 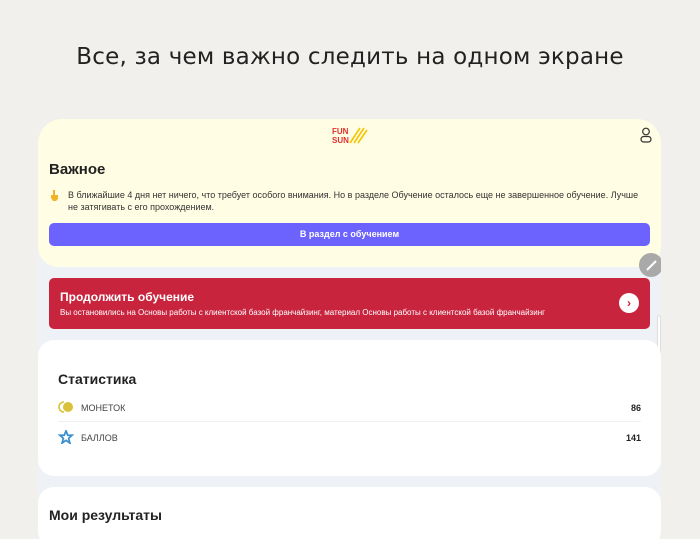 I want to click on star-icon, so click(x=66, y=437).